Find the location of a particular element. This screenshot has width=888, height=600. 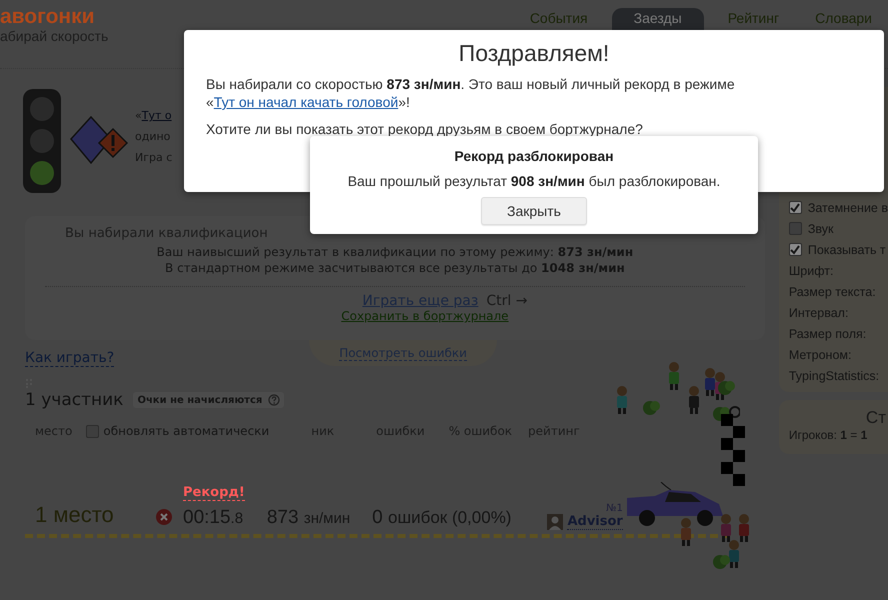

nav-tab: Рейтинг is located at coordinates (754, 20).